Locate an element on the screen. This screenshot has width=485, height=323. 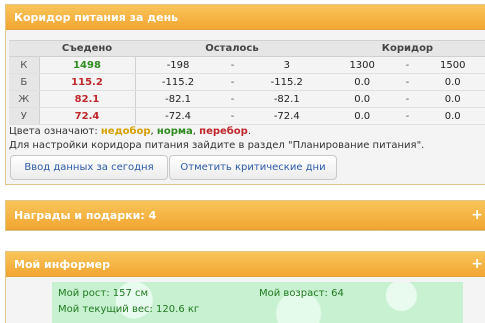
legend-under: недобор is located at coordinates (125, 131).